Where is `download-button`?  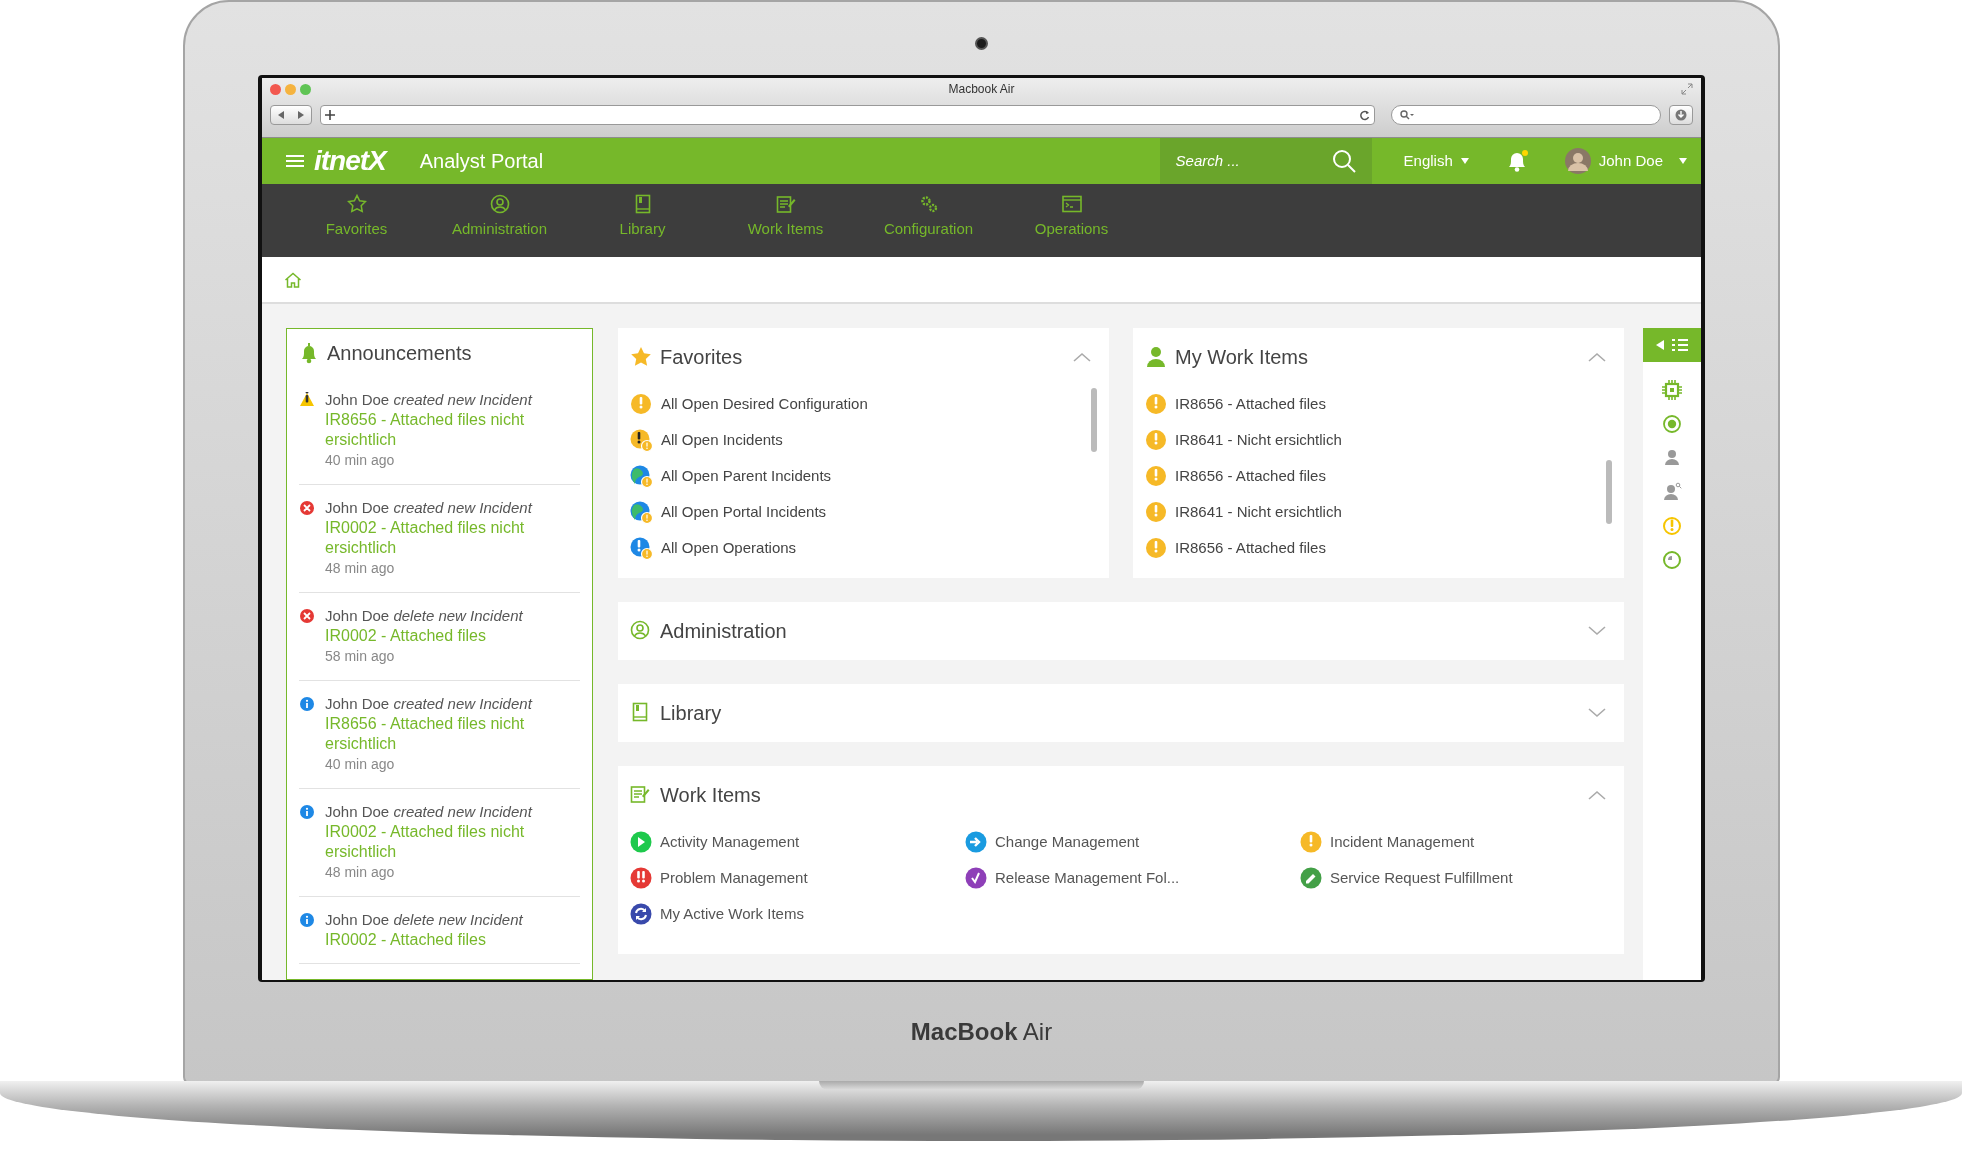
download-button is located at coordinates (1681, 115).